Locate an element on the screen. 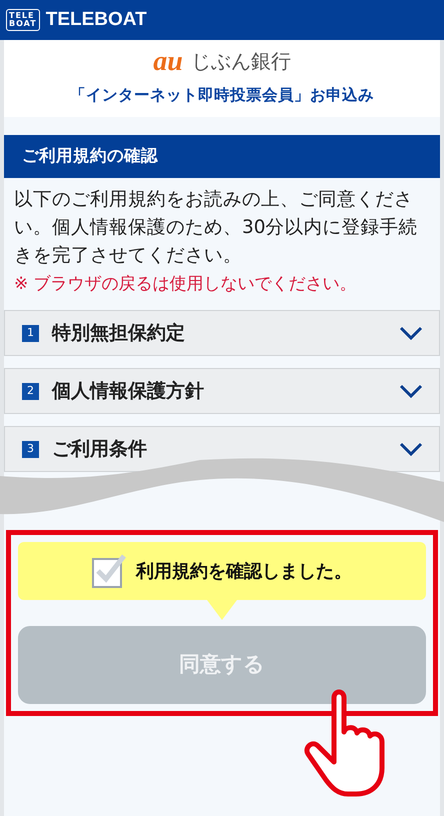 The image size is (444, 816). instructions-text: 以下のご利用規約をお読みの上、ご同意ください。個人情報保護のため、30分以内に登録手続きを完了させてください。 is located at coordinates (216, 228).